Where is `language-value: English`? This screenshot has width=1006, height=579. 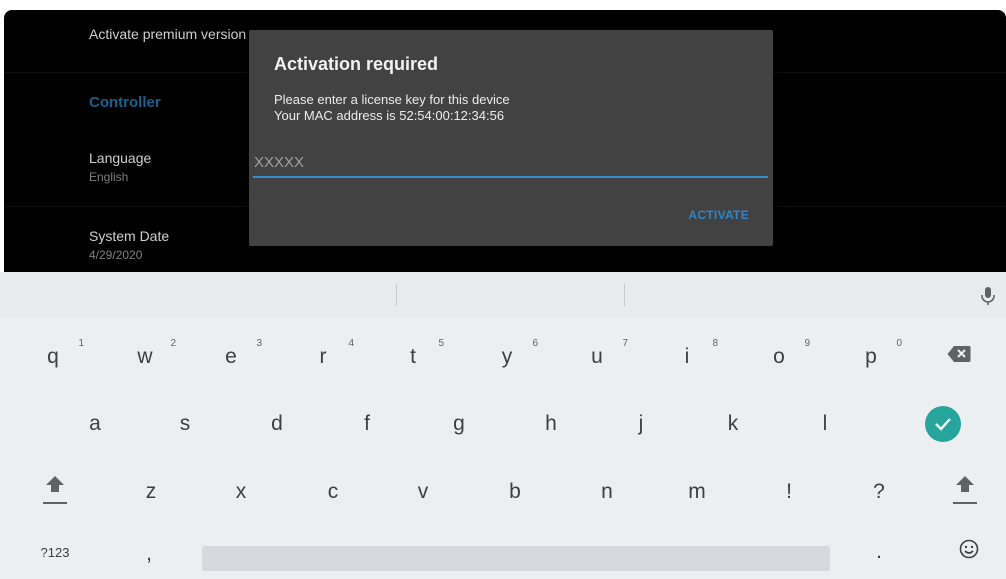 language-value: English is located at coordinates (109, 177).